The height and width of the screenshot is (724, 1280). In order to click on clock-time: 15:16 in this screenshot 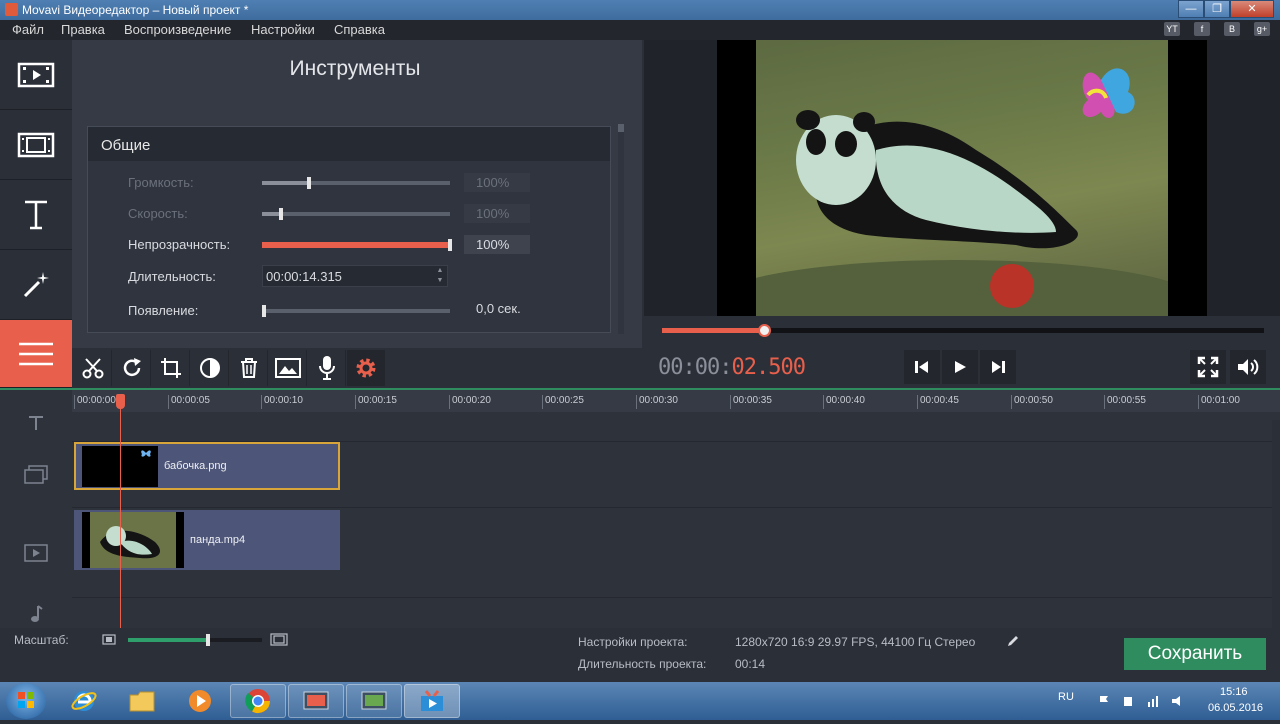, I will do `click(1234, 692)`.